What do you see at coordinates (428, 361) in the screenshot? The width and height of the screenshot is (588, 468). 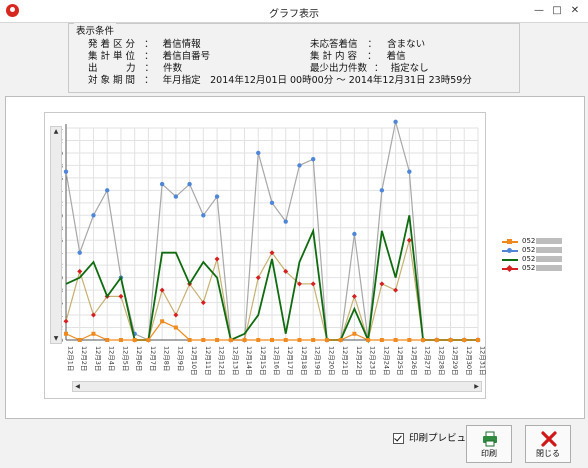 I see `x-tick-label: 12月27日` at bounding box center [428, 361].